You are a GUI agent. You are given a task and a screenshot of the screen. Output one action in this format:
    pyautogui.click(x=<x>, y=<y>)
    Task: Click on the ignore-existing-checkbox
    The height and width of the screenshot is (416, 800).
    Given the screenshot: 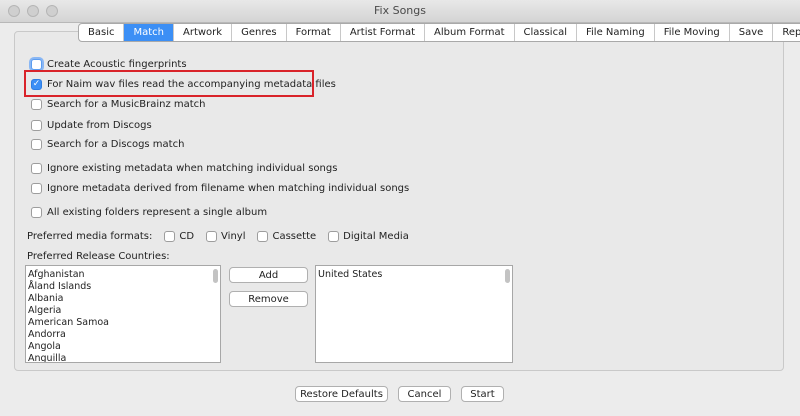 What is the action you would take?
    pyautogui.click(x=36, y=168)
    